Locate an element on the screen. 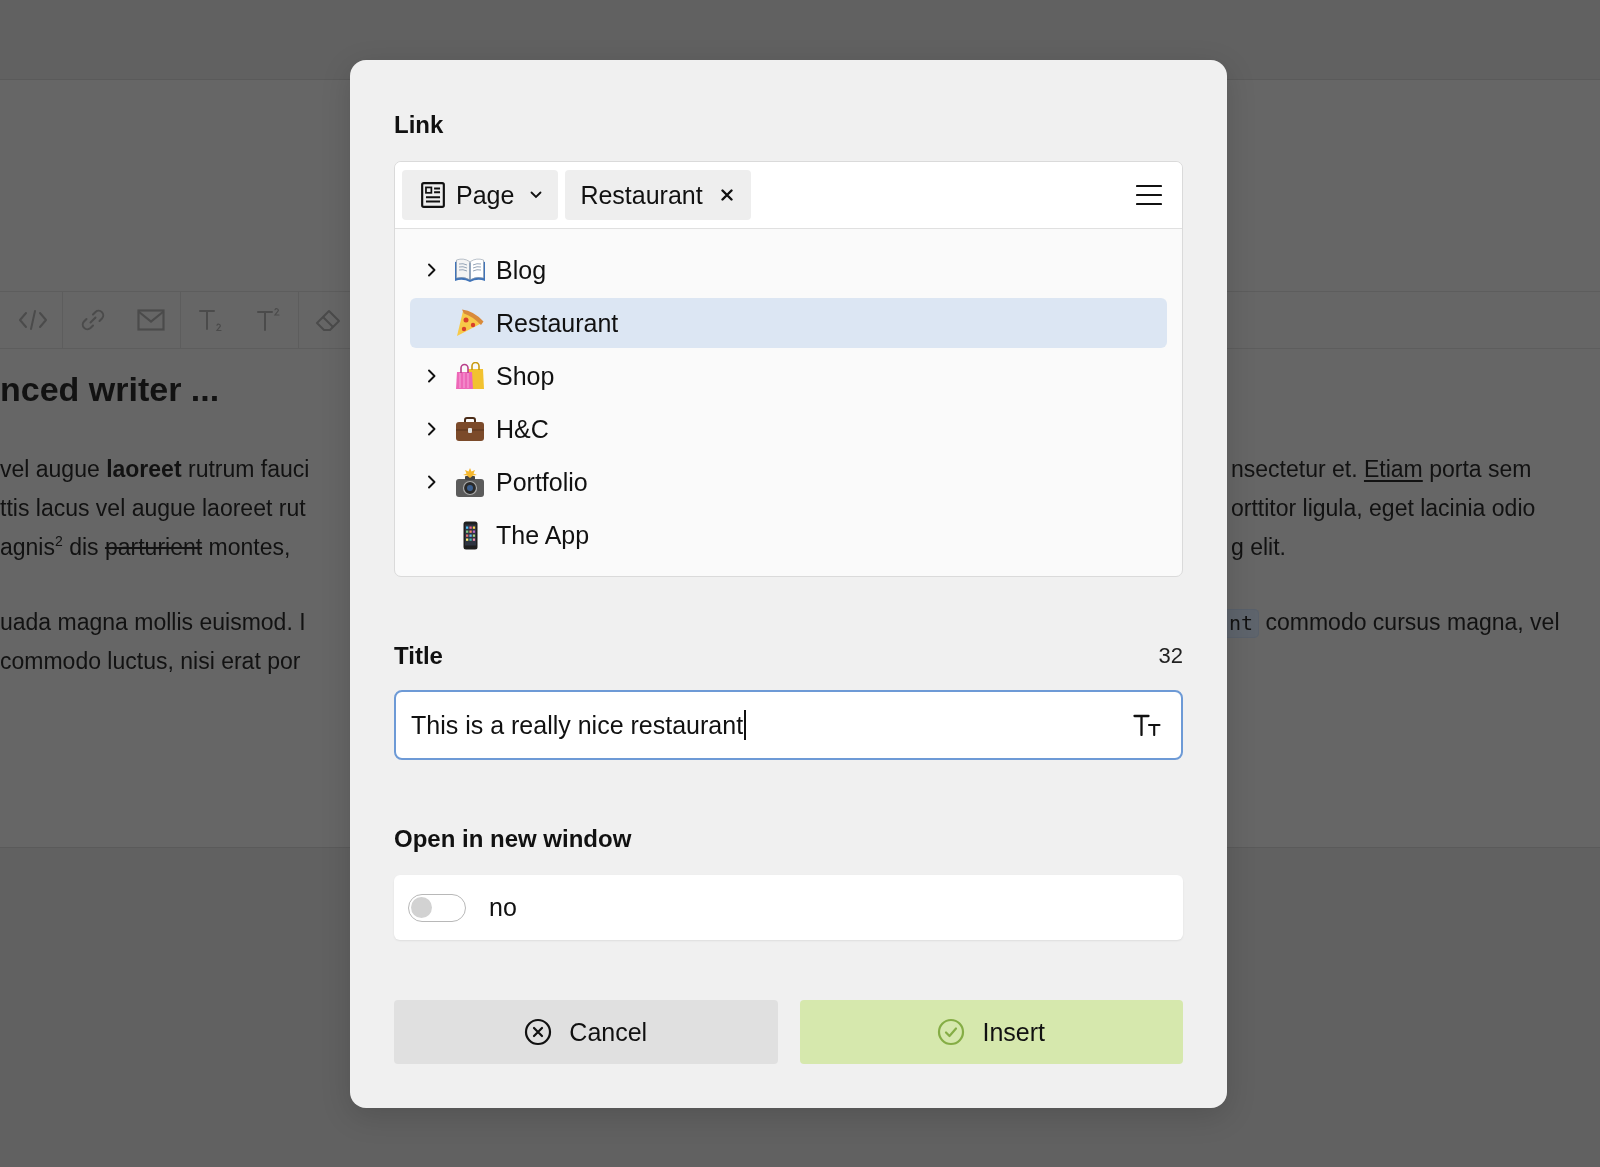  paragraph-text: agnis$^{2}$ dis parturient montes, is located at coordinates (145, 547).